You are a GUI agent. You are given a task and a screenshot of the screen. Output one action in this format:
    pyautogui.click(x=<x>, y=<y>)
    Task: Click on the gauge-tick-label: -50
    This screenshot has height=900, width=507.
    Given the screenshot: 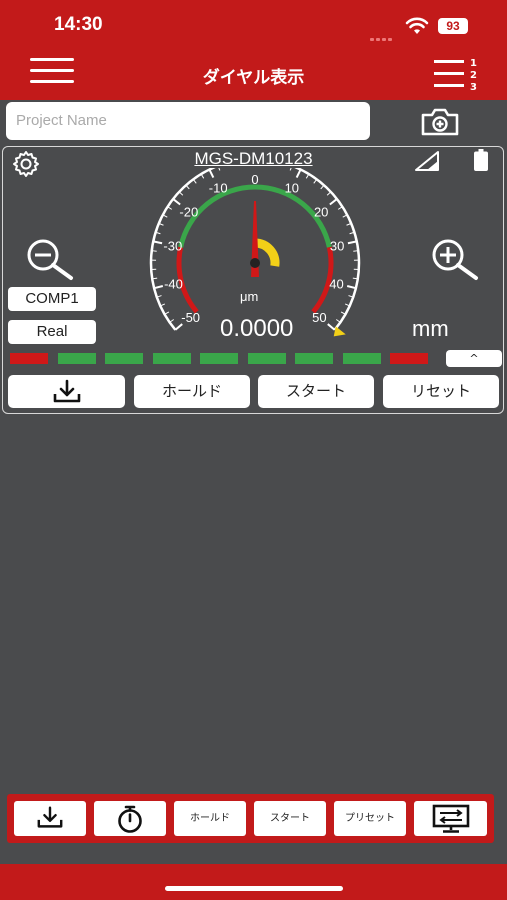 What is the action you would take?
    pyautogui.click(x=190, y=317)
    